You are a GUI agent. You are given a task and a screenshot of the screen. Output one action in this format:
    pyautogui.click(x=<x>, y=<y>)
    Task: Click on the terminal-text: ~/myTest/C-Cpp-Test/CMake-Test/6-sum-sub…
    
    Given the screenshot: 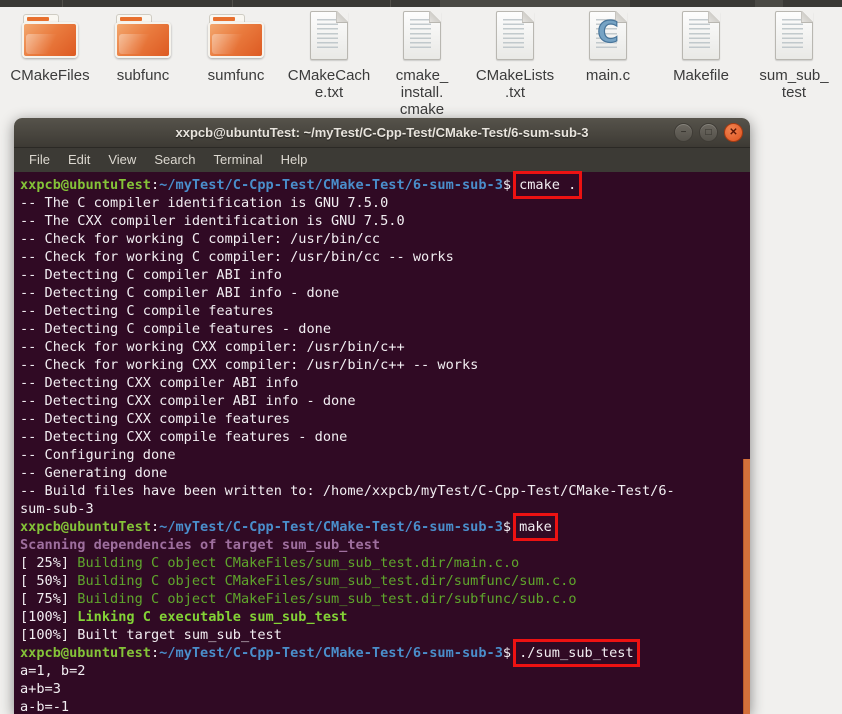 What is the action you would take?
    pyautogui.click(x=331, y=185)
    